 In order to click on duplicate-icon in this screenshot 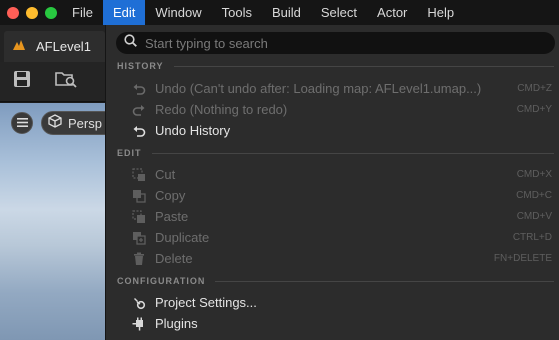, I will do `click(139, 238)`.